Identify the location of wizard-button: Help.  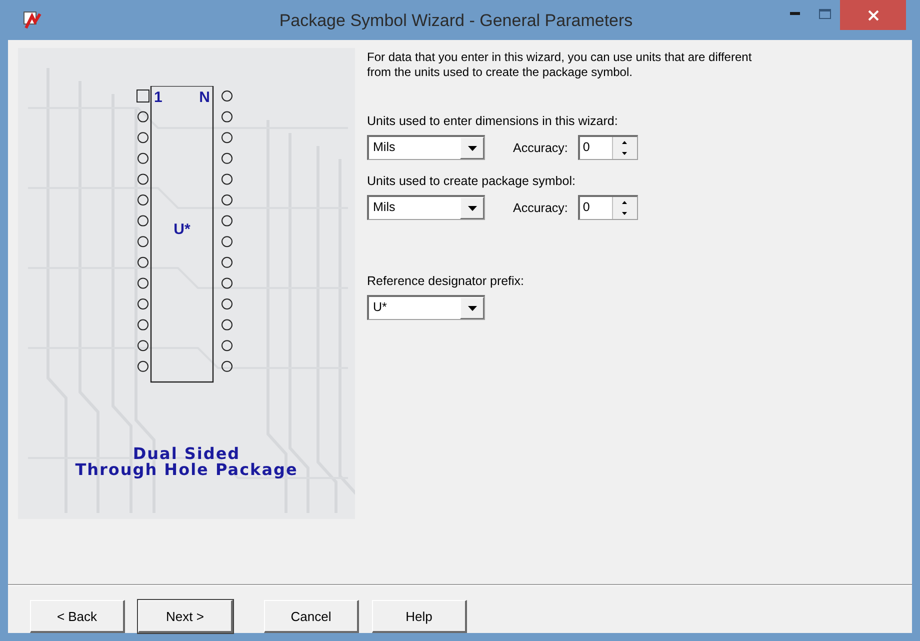
(419, 616).